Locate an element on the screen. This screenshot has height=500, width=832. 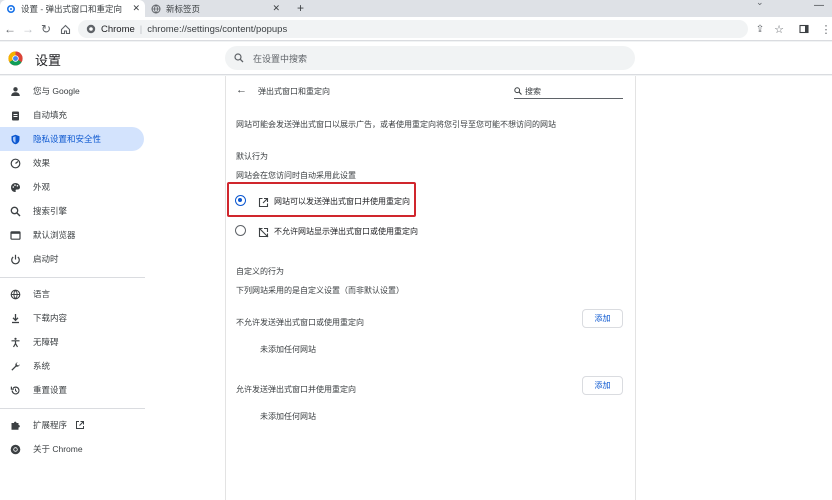
power-icon is located at coordinates (15, 259).